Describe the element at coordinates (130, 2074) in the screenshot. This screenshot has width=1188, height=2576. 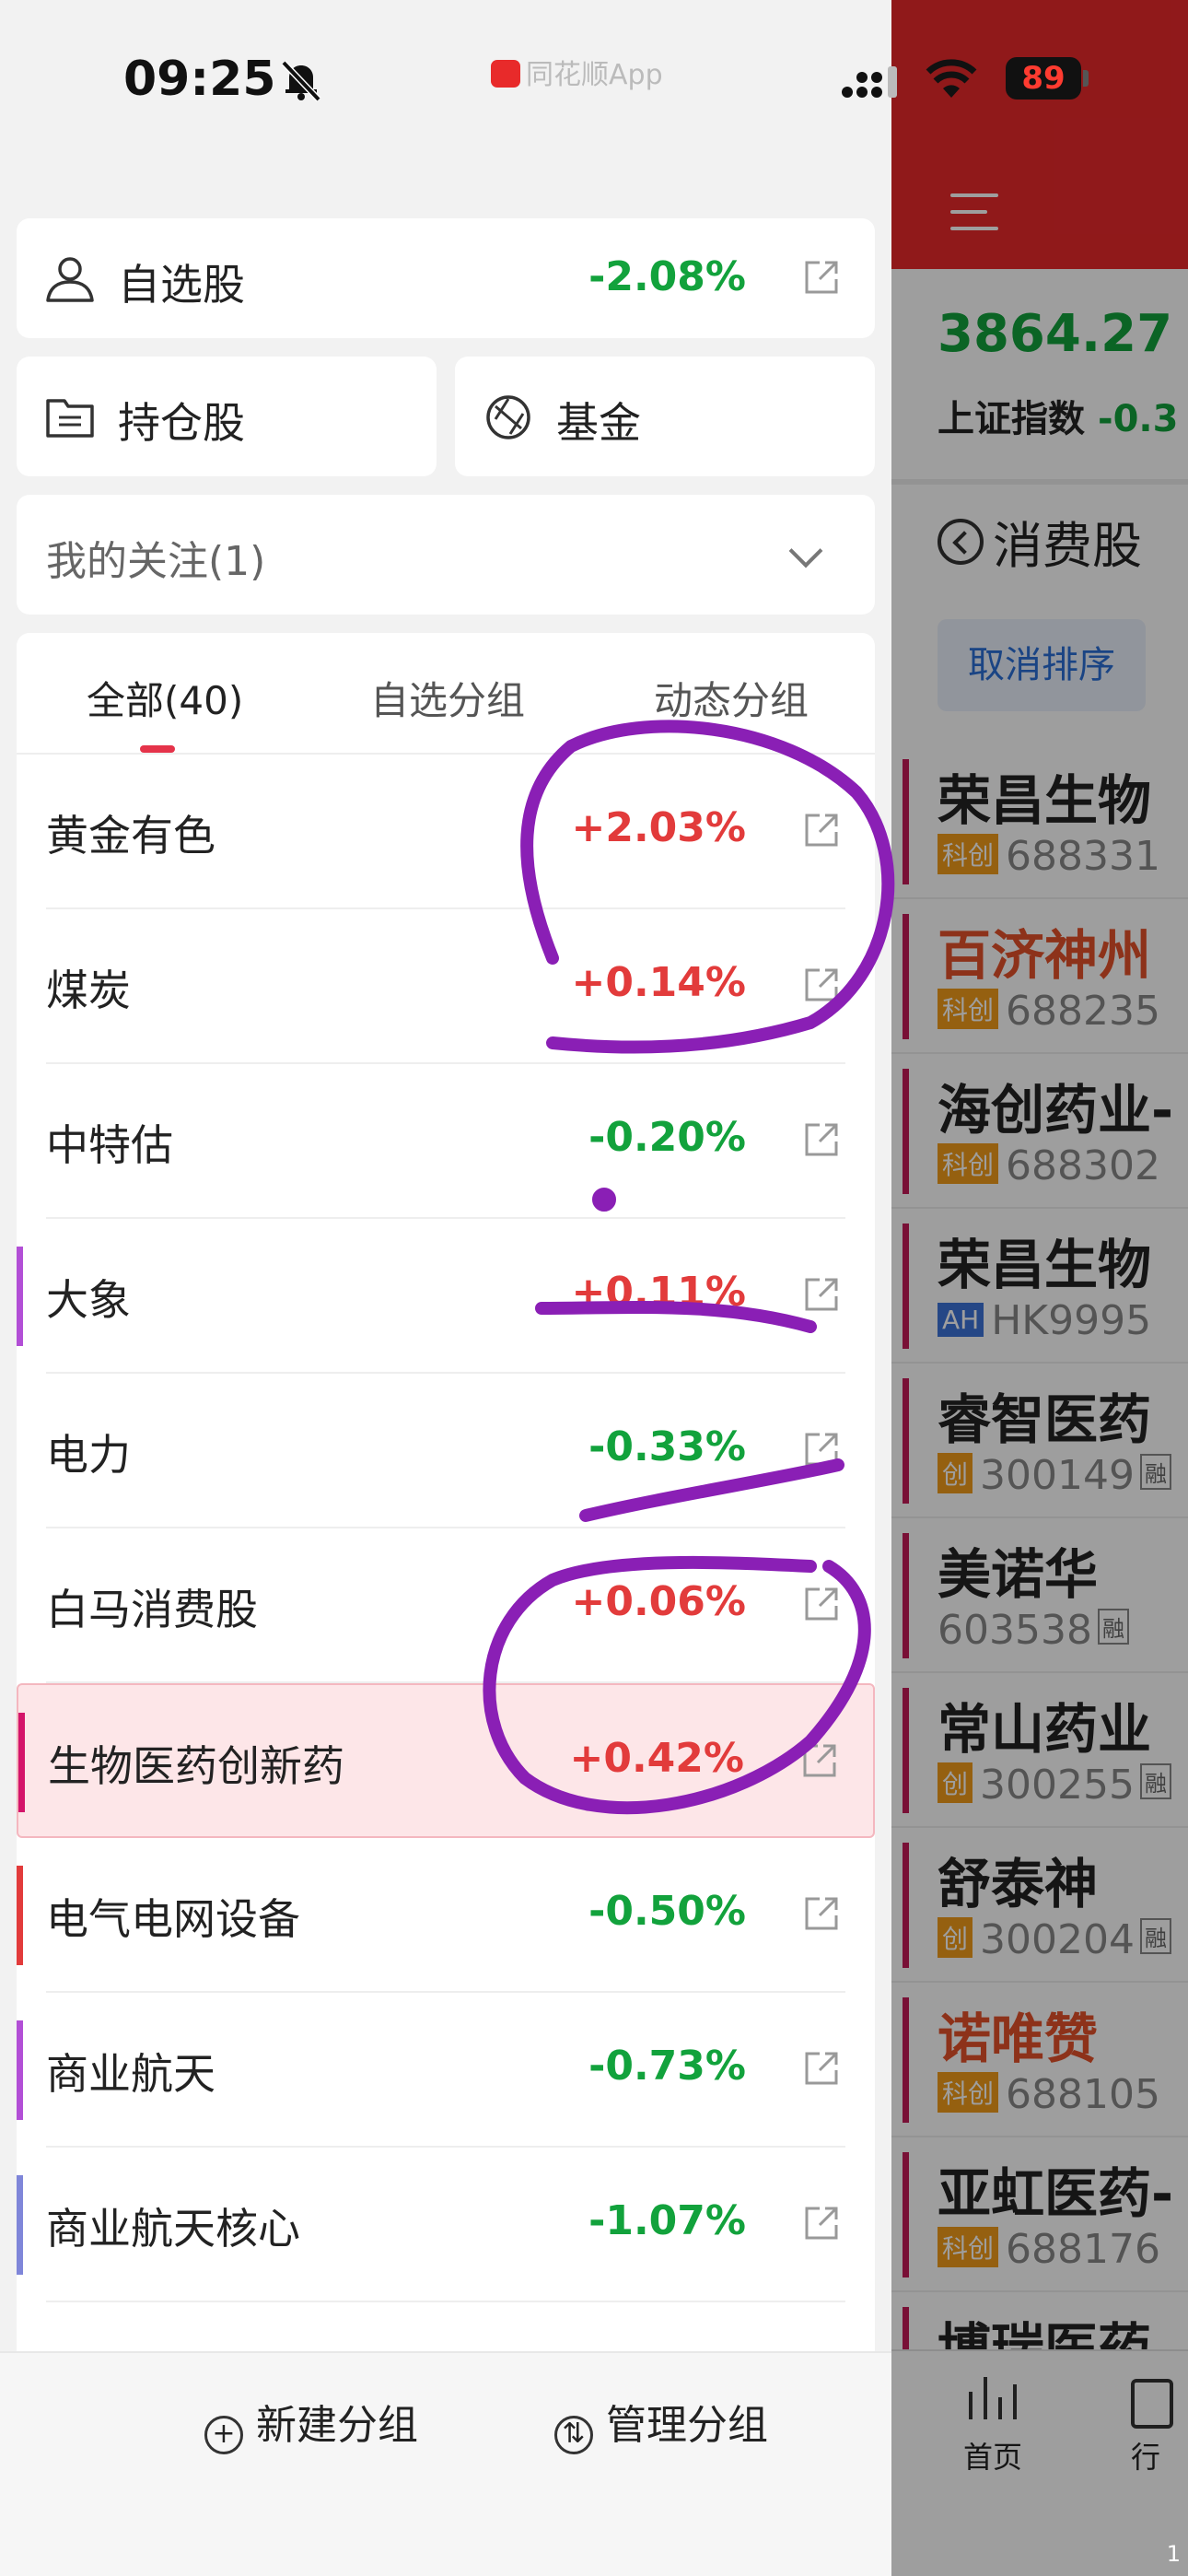
I see `group-name: 商业航天` at that location.